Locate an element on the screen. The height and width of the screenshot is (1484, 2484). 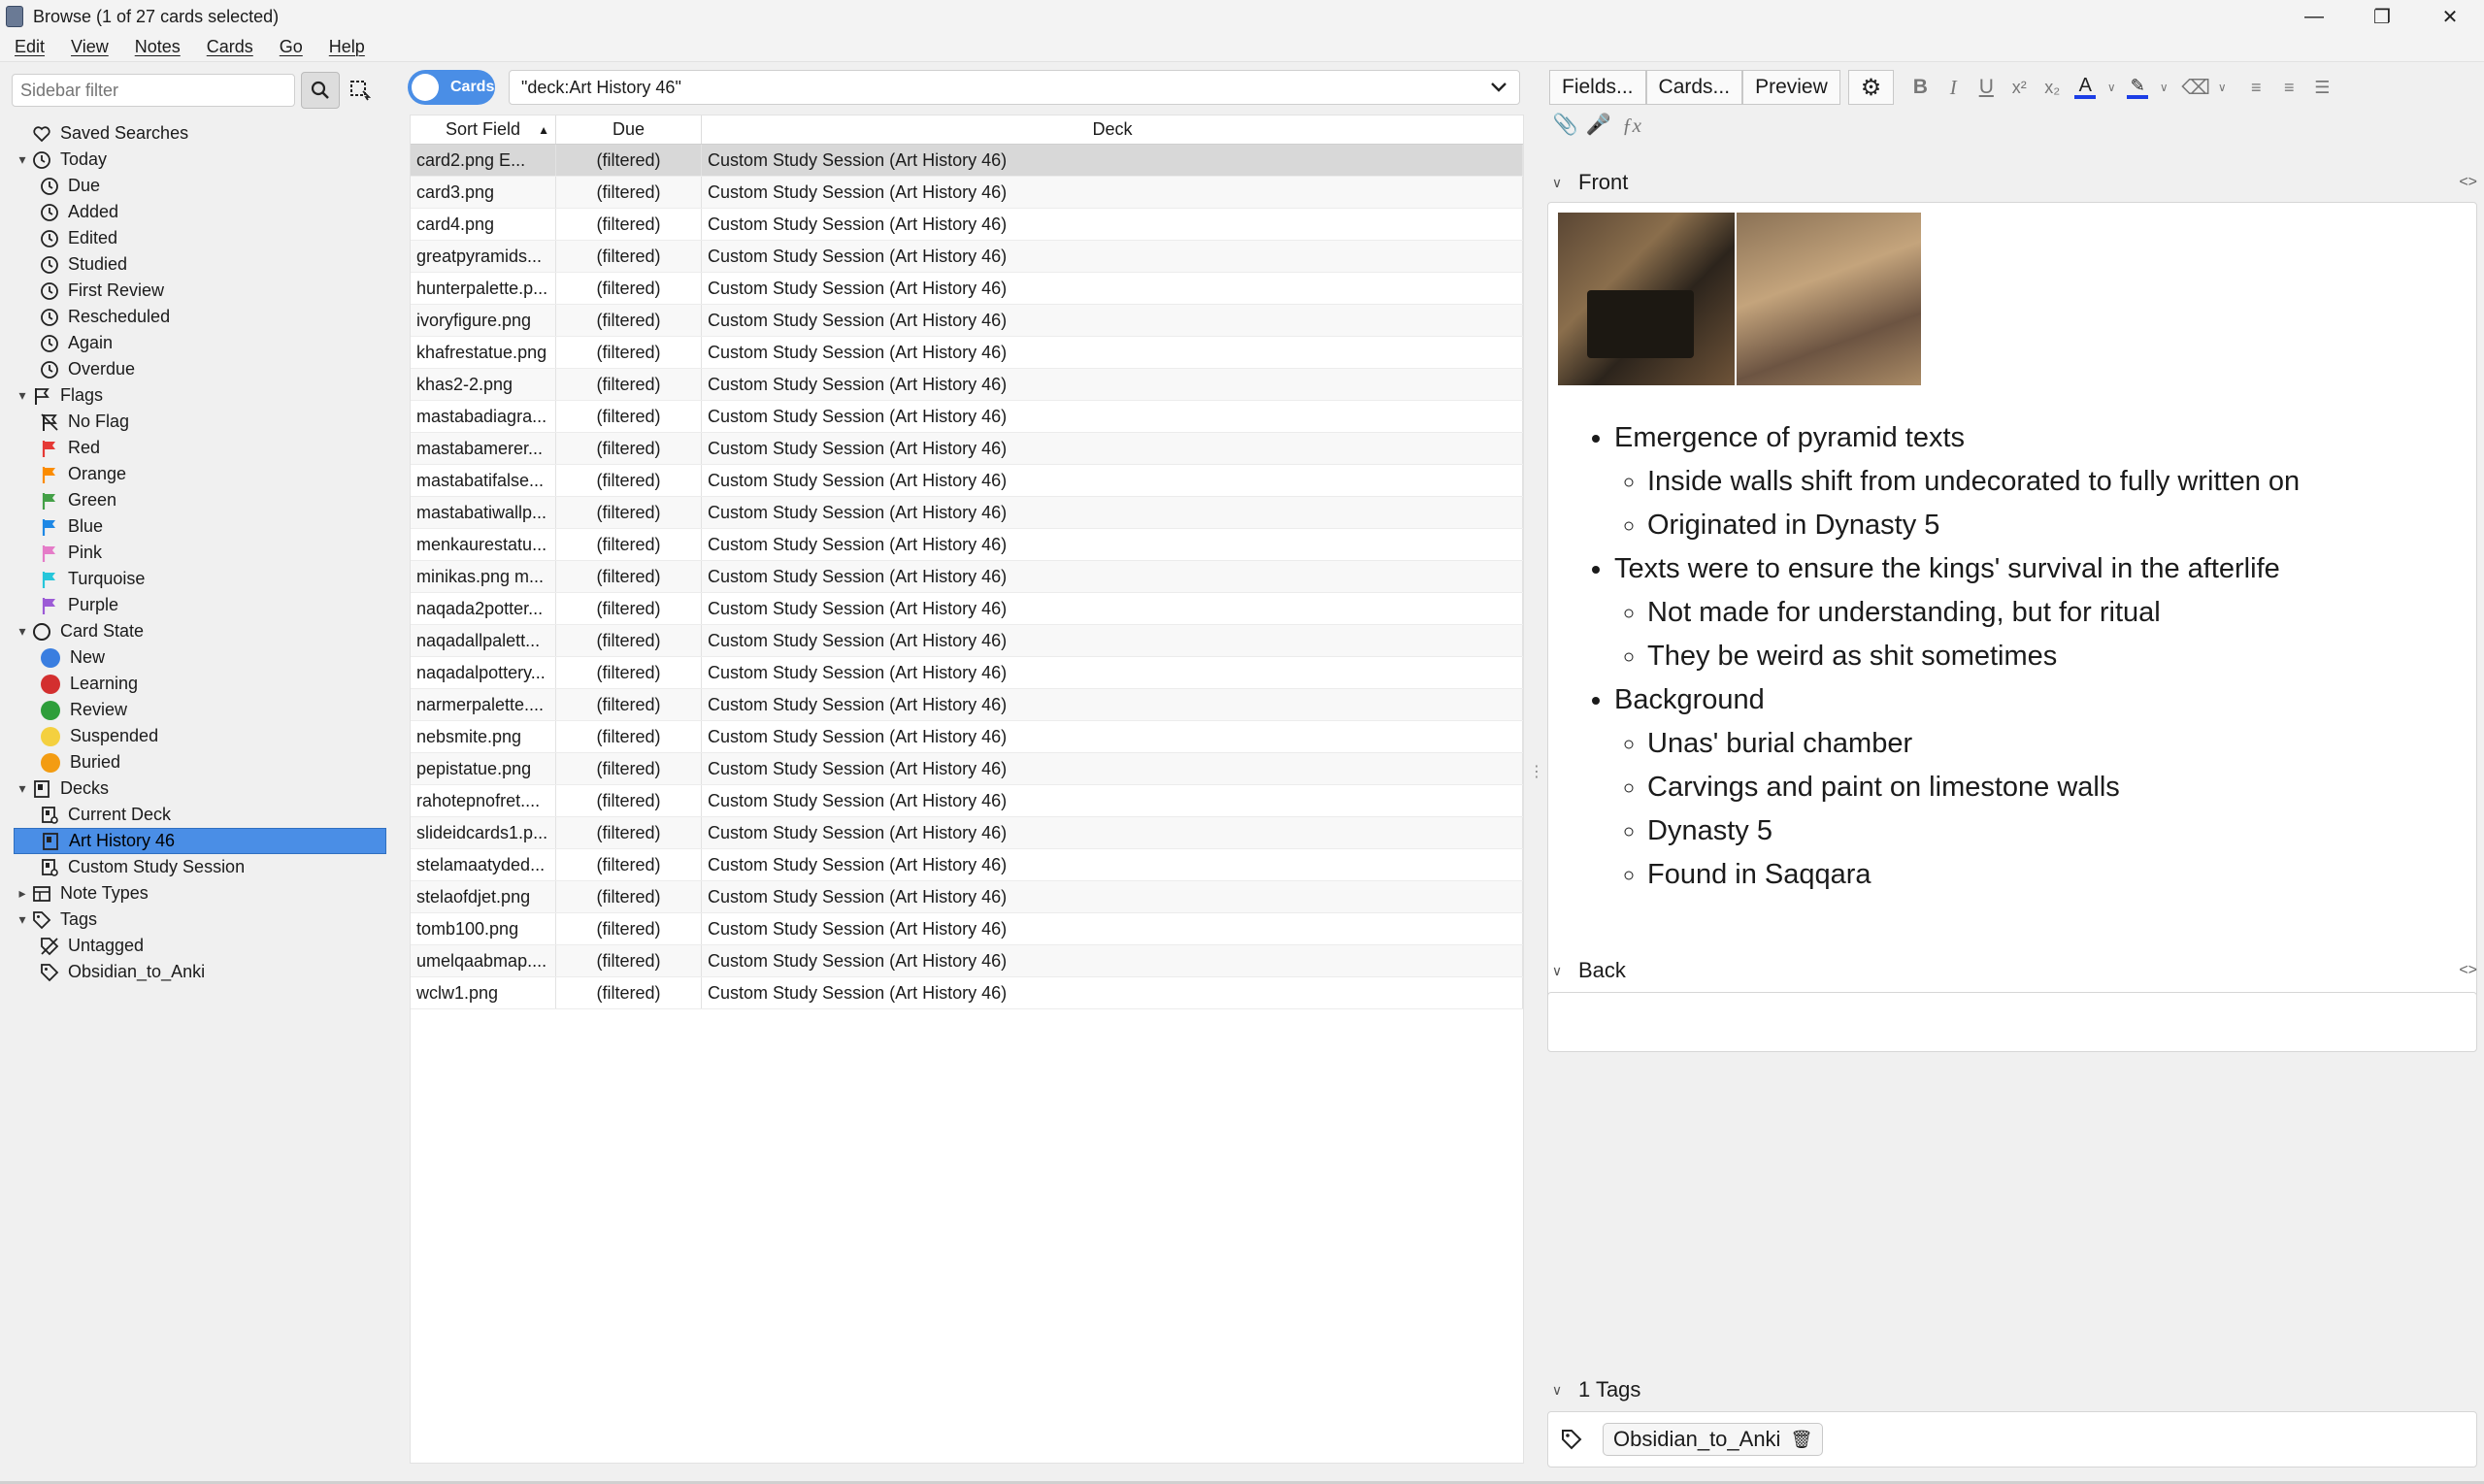
sidebar-item-buried: Buried is located at coordinates (200, 762).